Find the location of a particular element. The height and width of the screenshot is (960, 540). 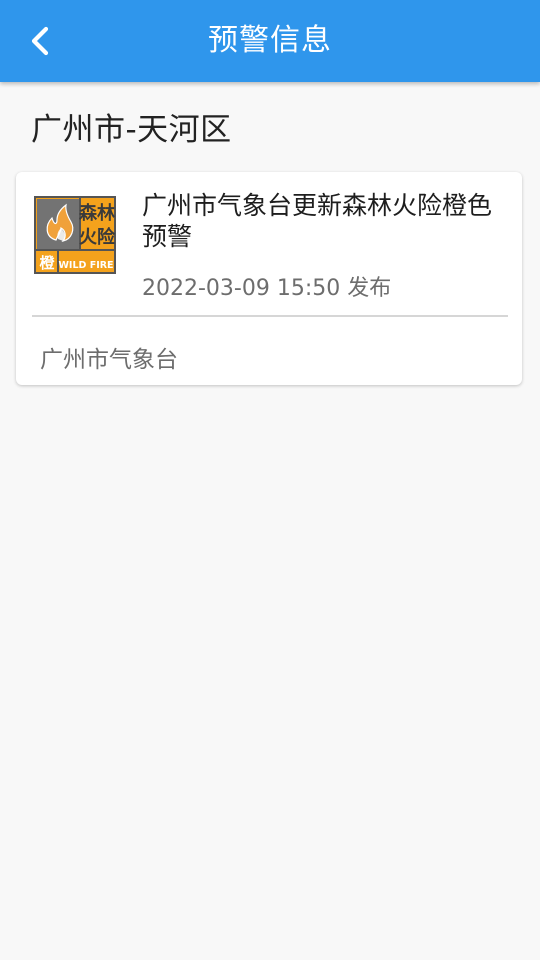

badge-text-mid: 火险 is located at coordinates (97, 237).